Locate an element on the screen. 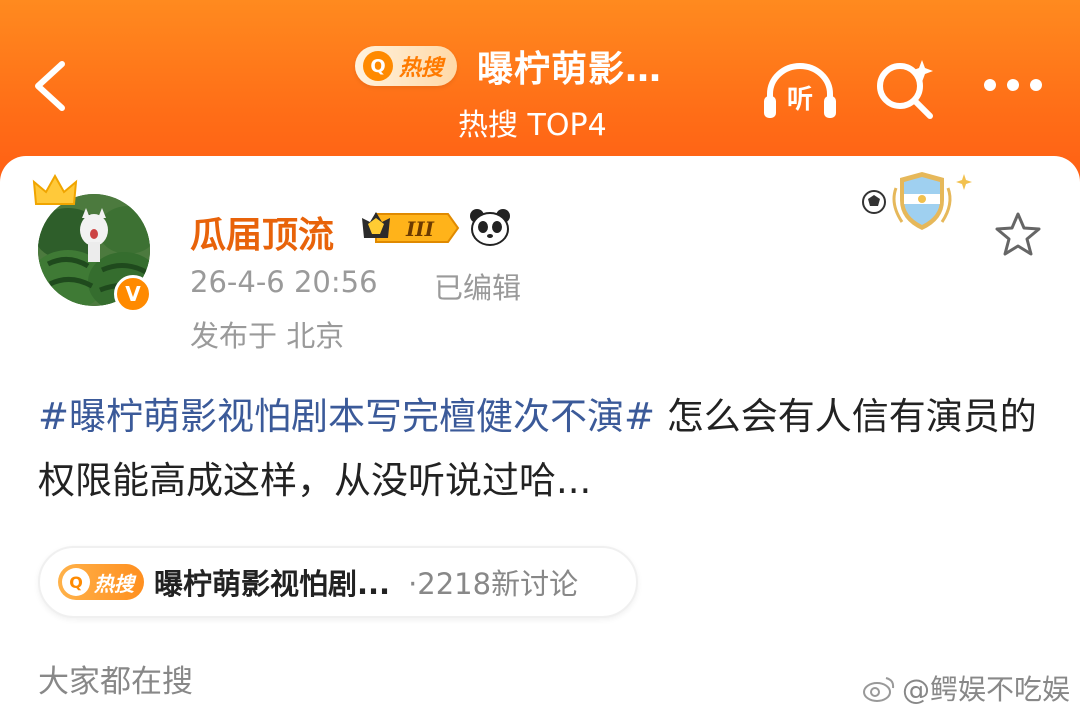 Image resolution: width=1080 pixels, height=714 pixels. hot-badge-label: 热搜 is located at coordinates (421, 68).